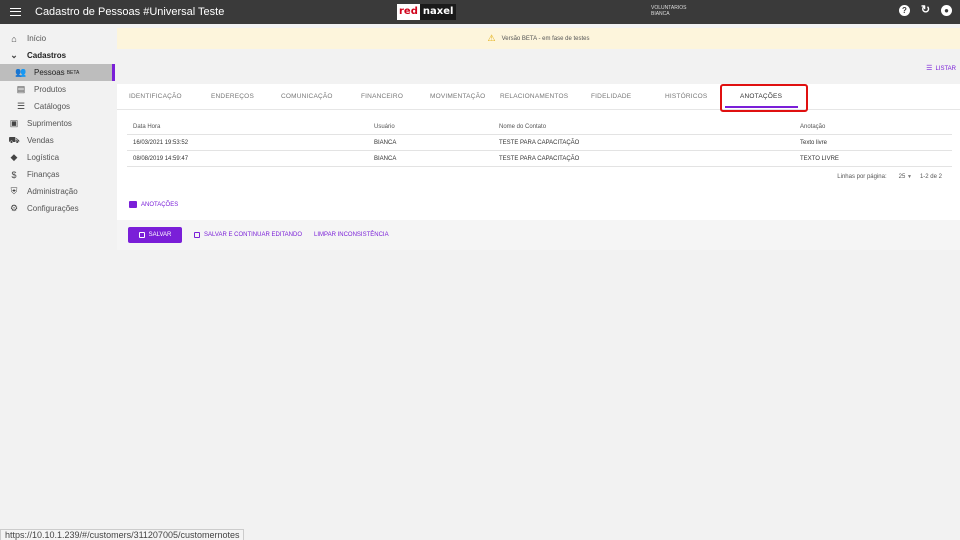 This screenshot has width=960, height=540. What do you see at coordinates (133, 204) in the screenshot?
I see `note-icon` at bounding box center [133, 204].